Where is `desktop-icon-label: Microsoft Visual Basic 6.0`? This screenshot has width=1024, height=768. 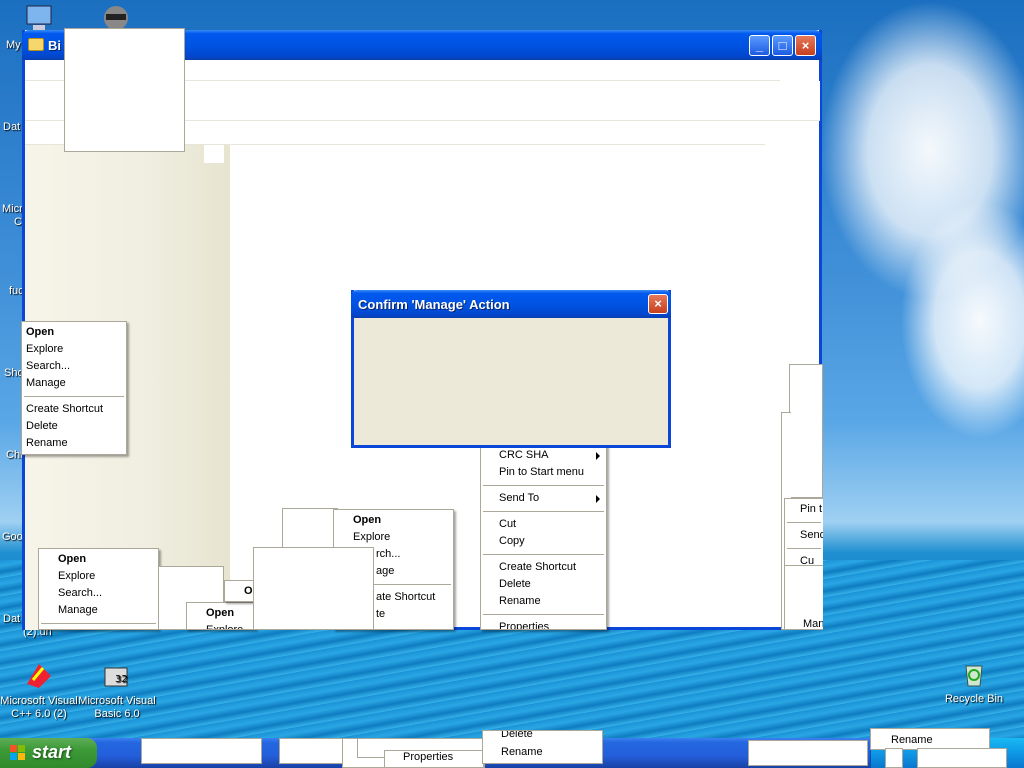 desktop-icon-label: Microsoft Visual Basic 6.0 is located at coordinates (117, 707).